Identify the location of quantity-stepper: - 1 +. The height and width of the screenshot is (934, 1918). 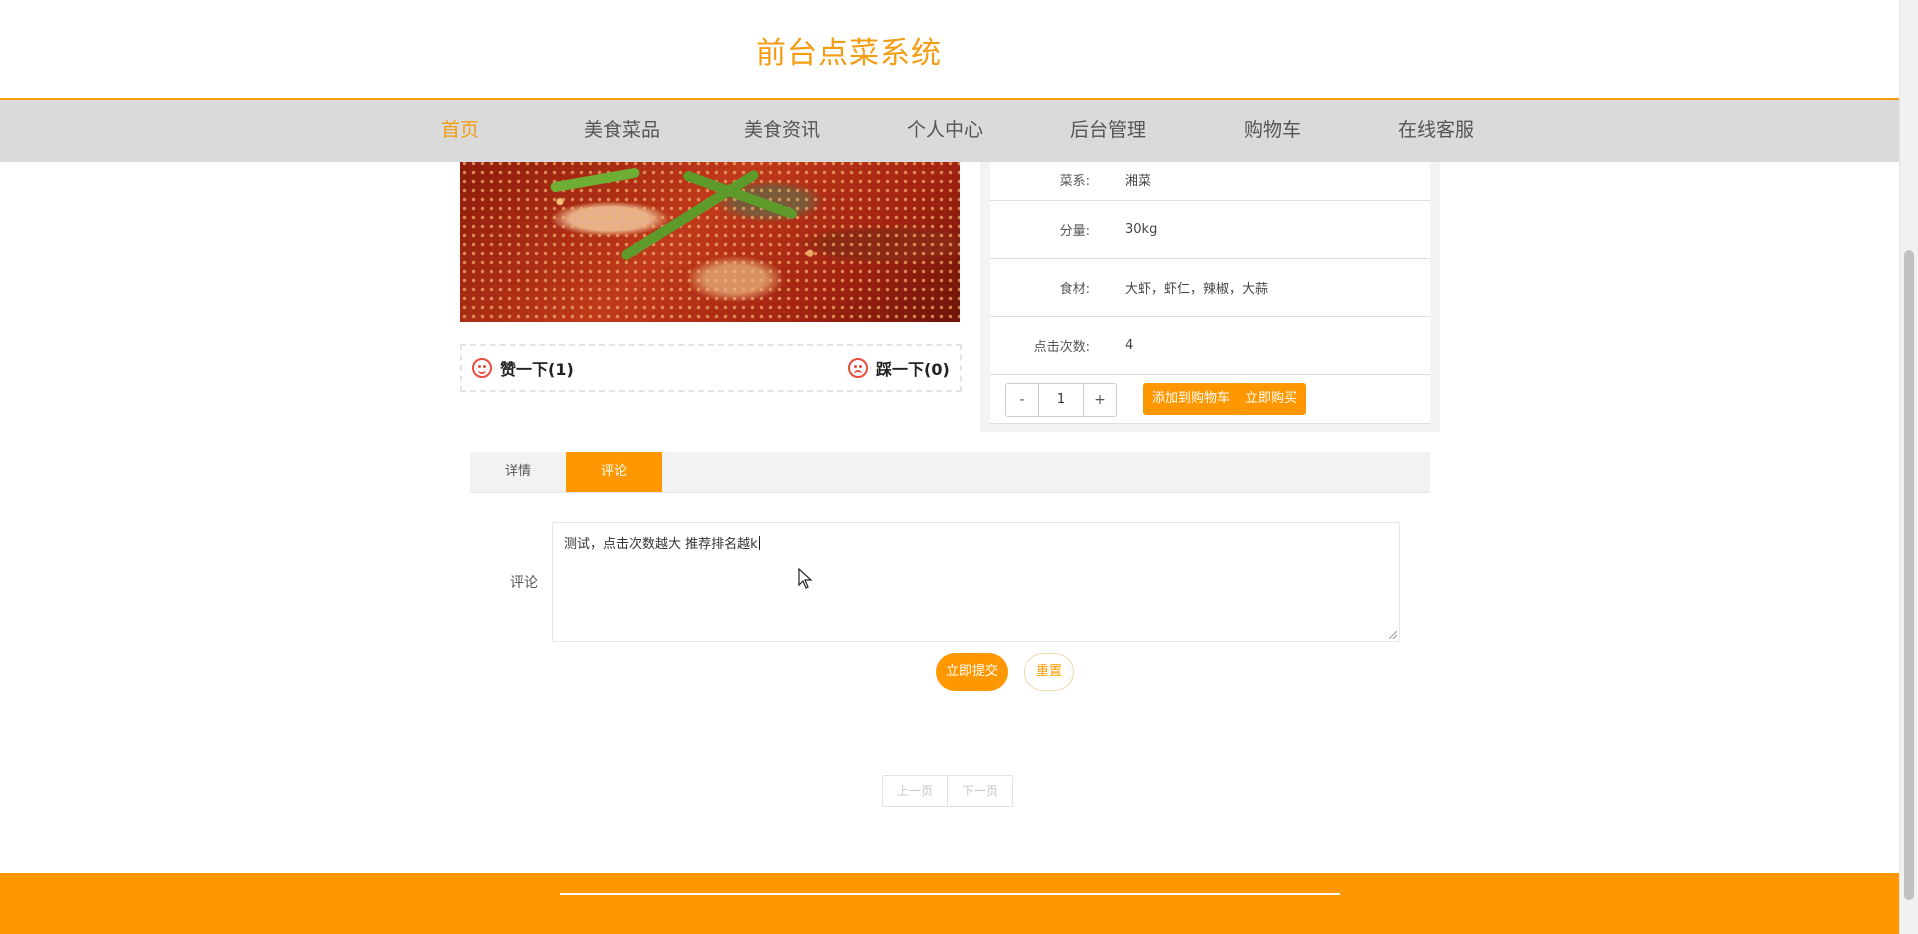
(1061, 400).